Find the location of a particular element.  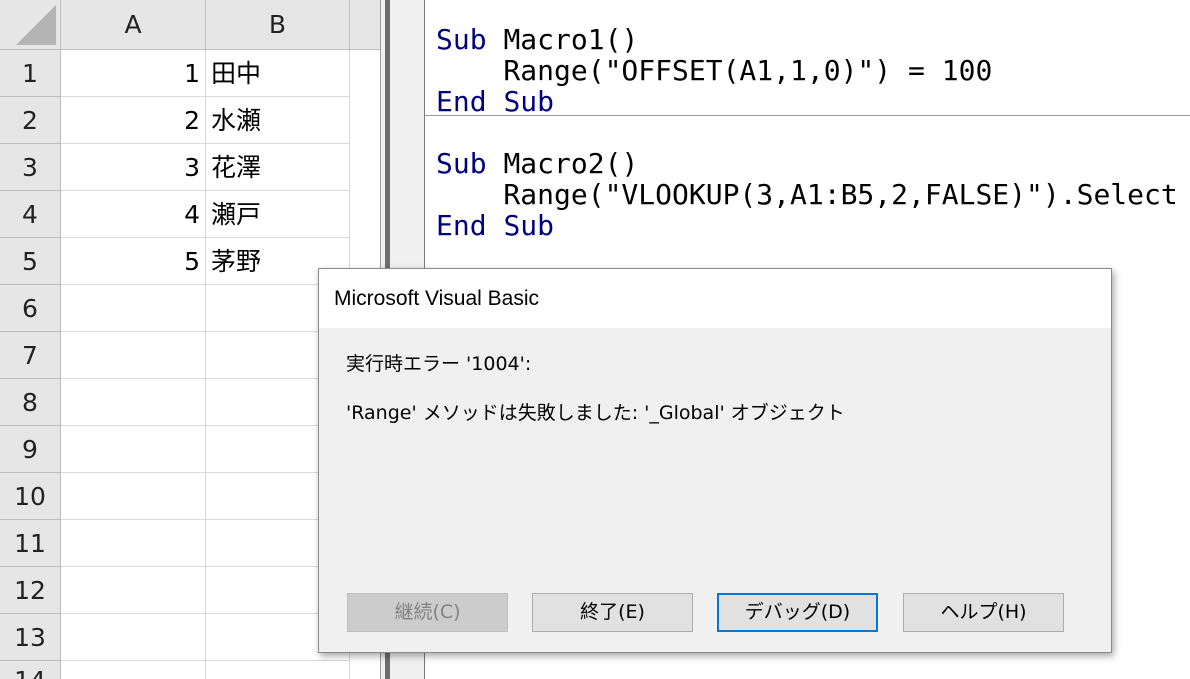

end-button: 終了(E) is located at coordinates (612, 612).